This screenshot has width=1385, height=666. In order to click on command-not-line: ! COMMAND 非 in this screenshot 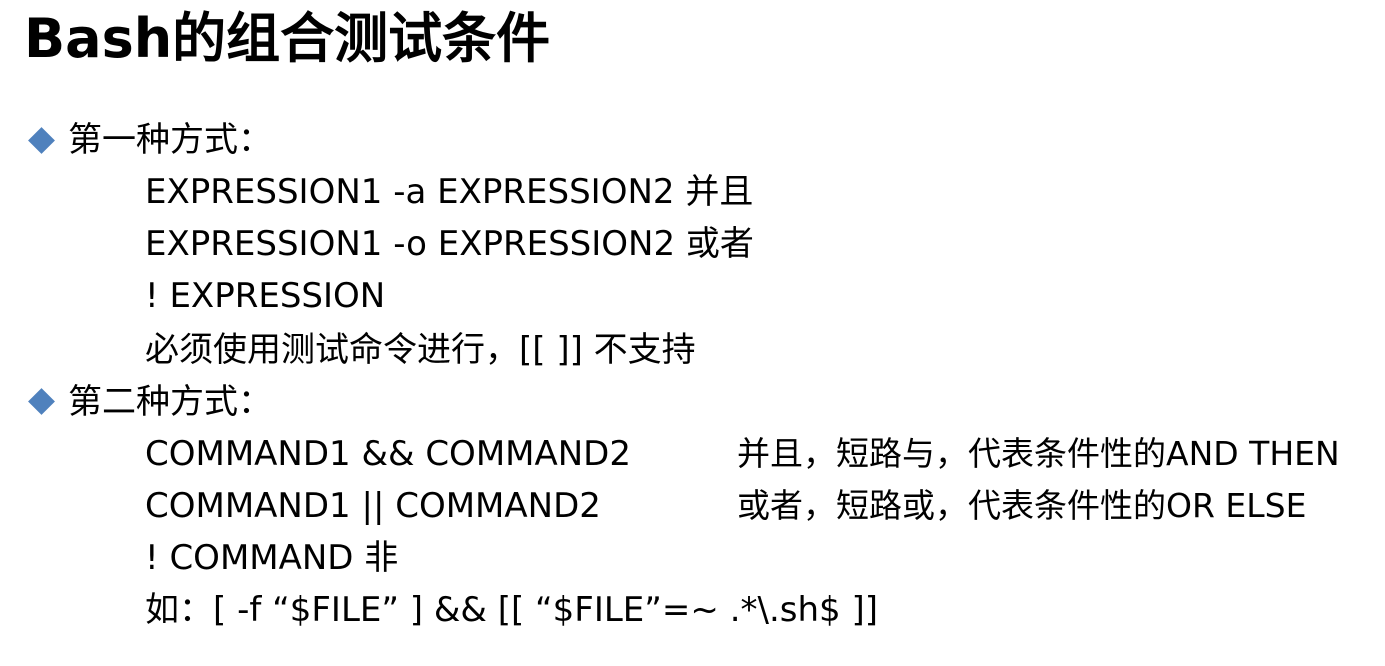, I will do `click(272, 558)`.